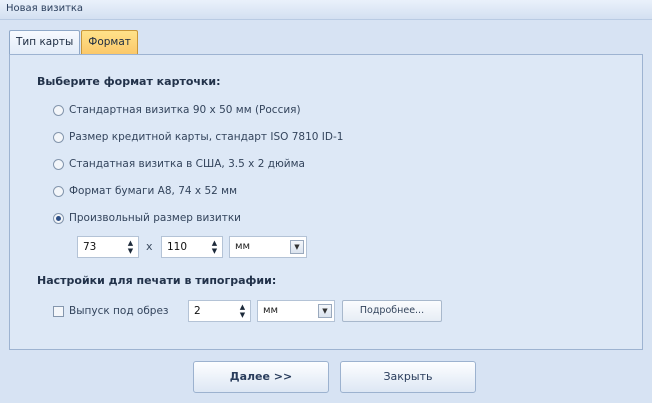  What do you see at coordinates (153, 191) in the screenshot?
I see `format-option-label: Формат бумаги A8, 74 x 52 мм` at bounding box center [153, 191].